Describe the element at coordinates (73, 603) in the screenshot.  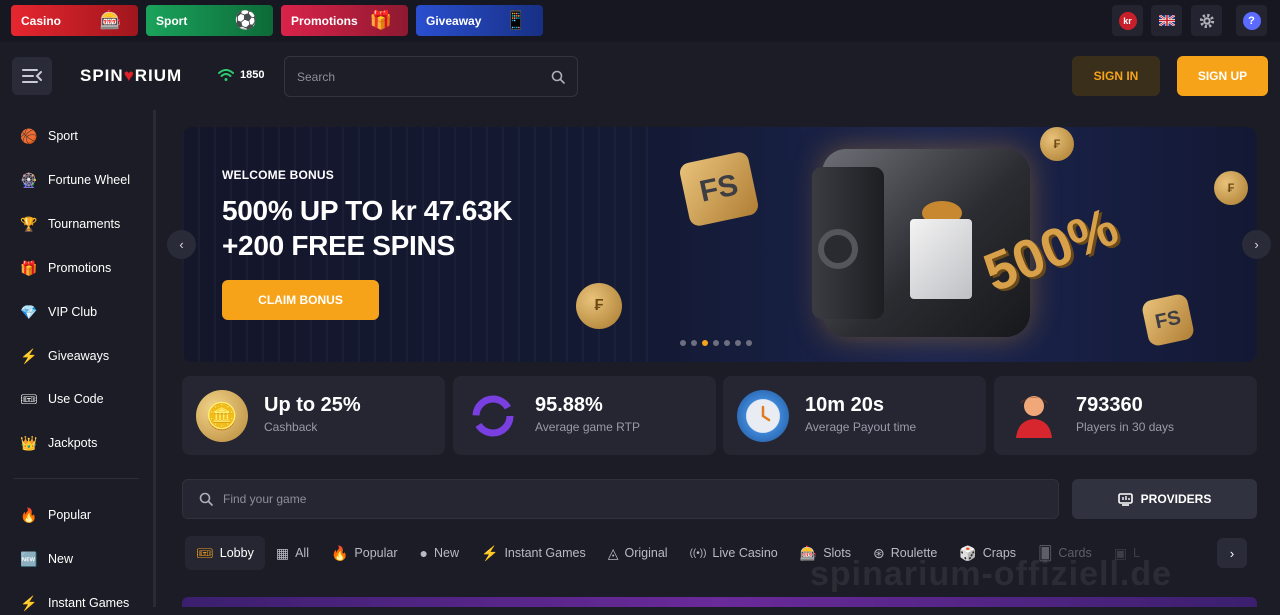
I see `sidebar-item-instant-games: ⚡ Instant Games` at that location.